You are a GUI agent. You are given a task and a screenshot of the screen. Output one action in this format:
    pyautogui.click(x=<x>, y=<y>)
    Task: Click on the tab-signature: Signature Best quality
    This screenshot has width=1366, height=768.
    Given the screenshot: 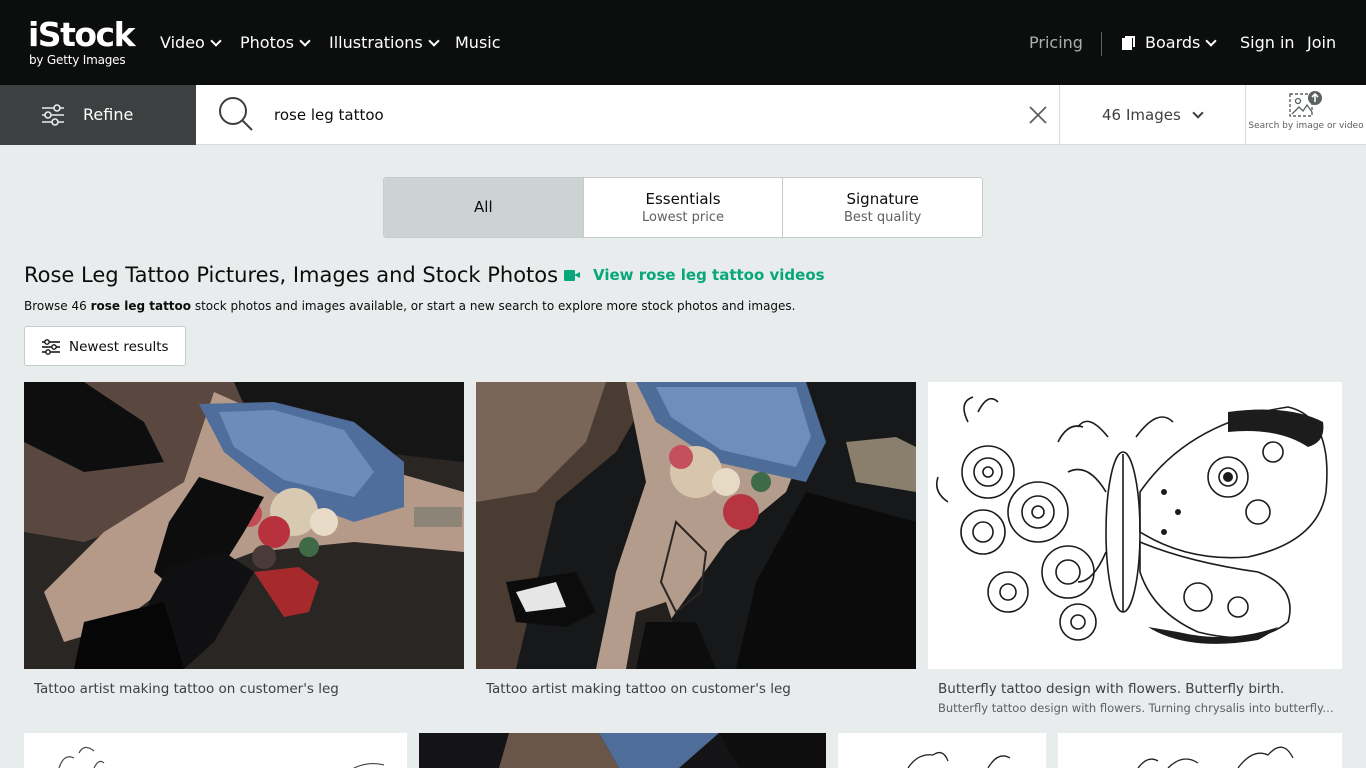 What is the action you would take?
    pyautogui.click(x=882, y=207)
    